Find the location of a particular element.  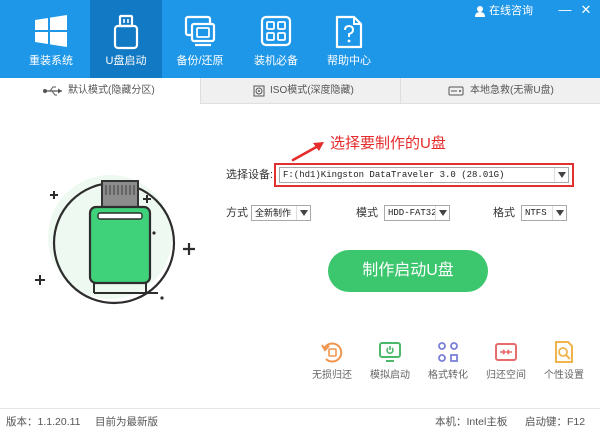

format-select-value: NTFS is located at coordinates (536, 213).